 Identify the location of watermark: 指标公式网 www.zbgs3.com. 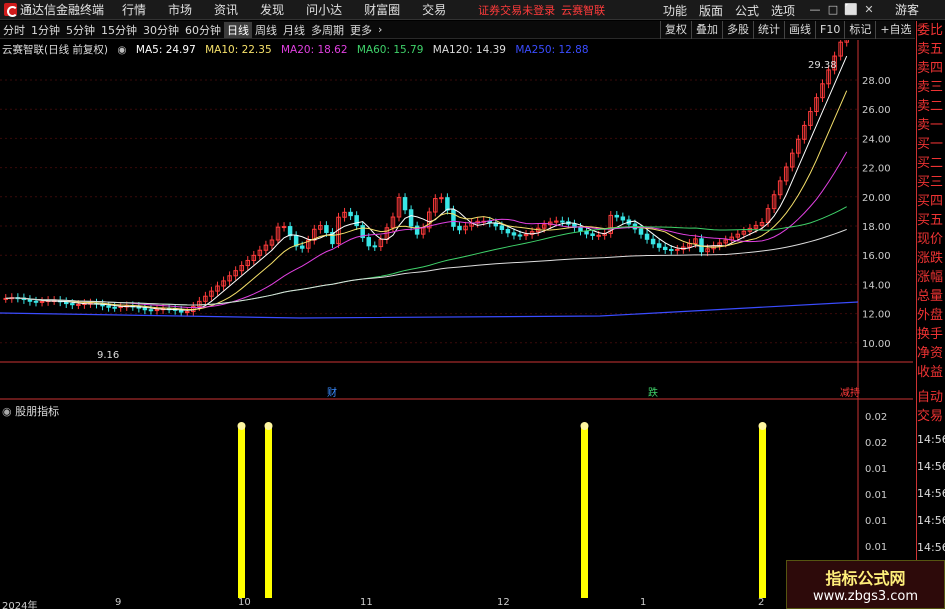
(865, 584).